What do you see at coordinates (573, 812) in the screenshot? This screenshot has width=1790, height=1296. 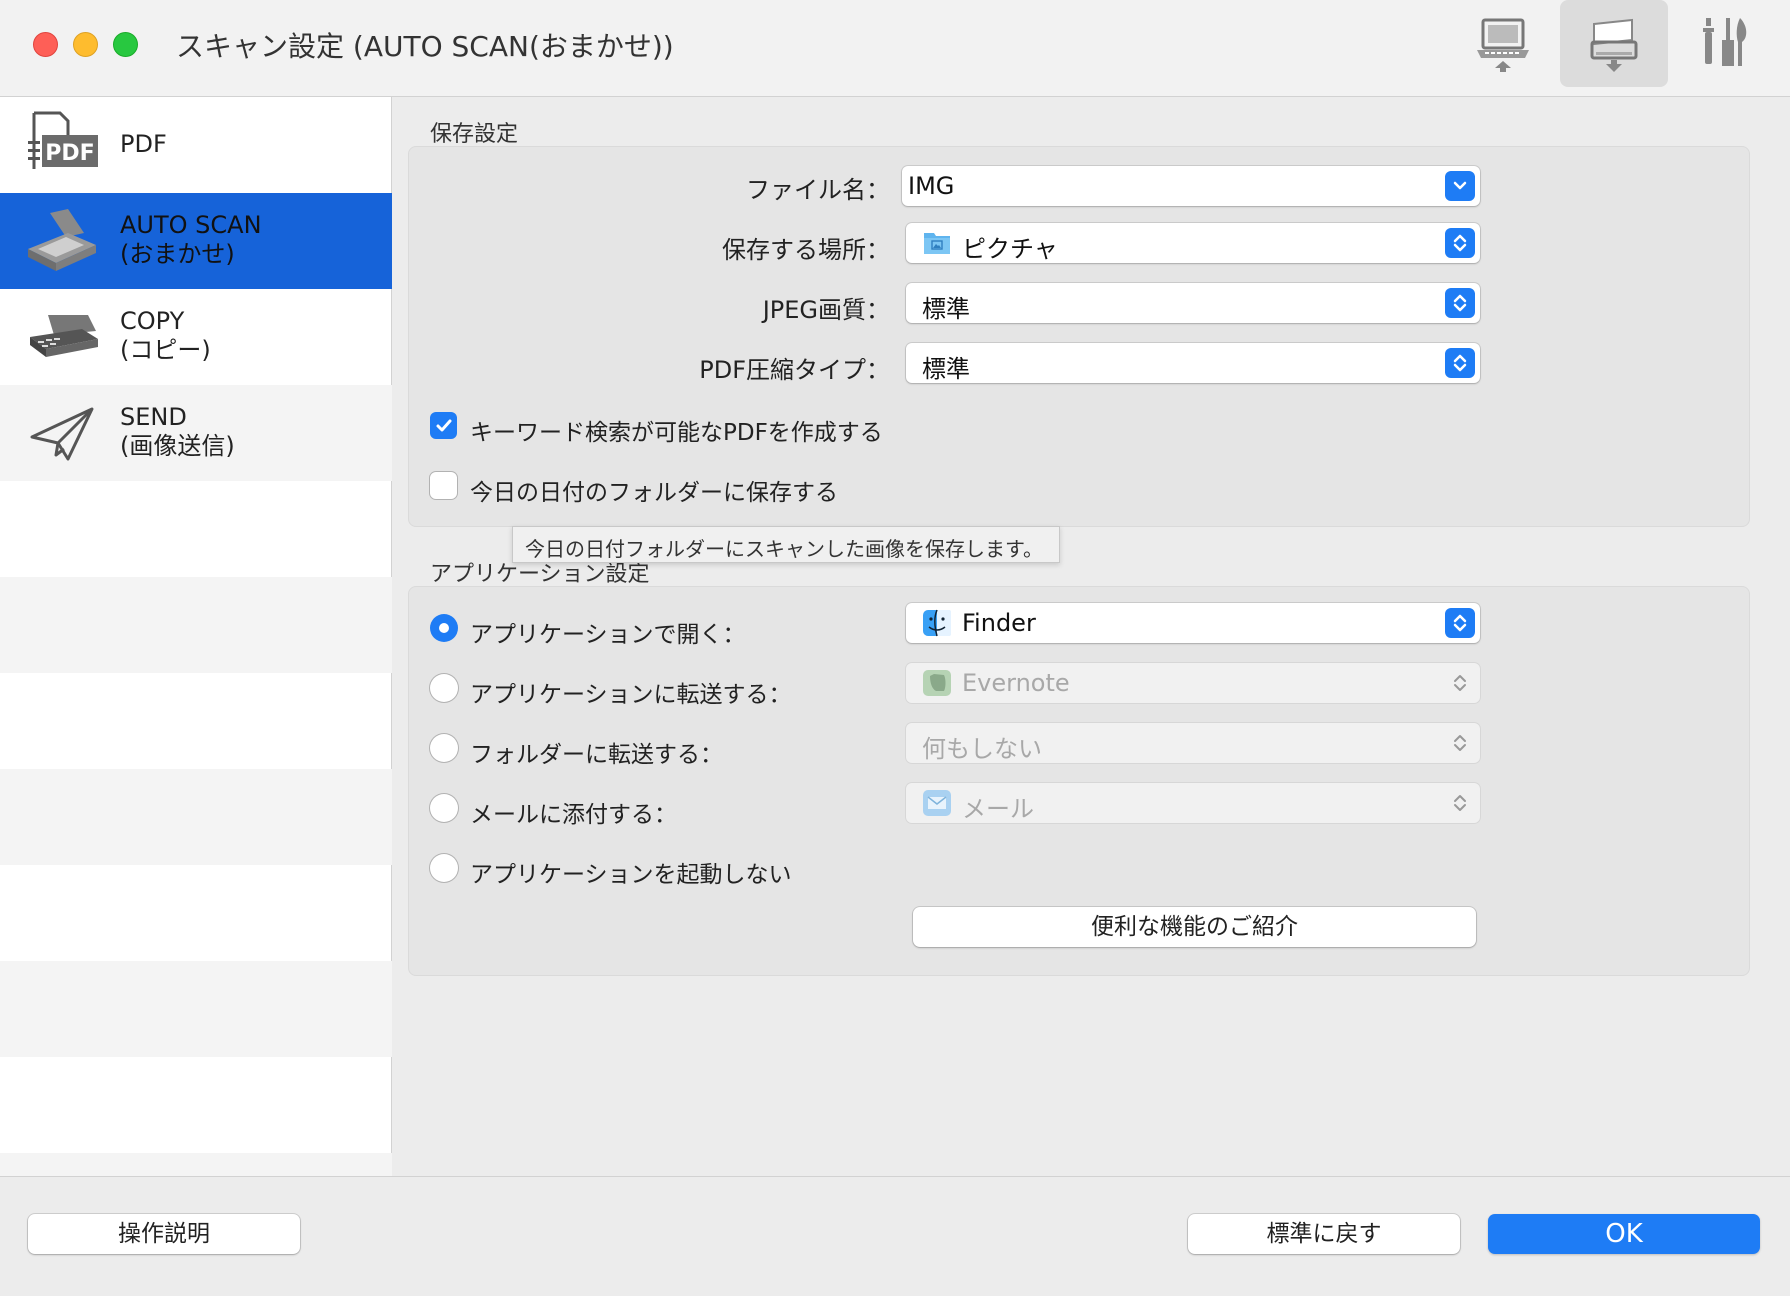 I see `radio-label: メールに添付する：` at bounding box center [573, 812].